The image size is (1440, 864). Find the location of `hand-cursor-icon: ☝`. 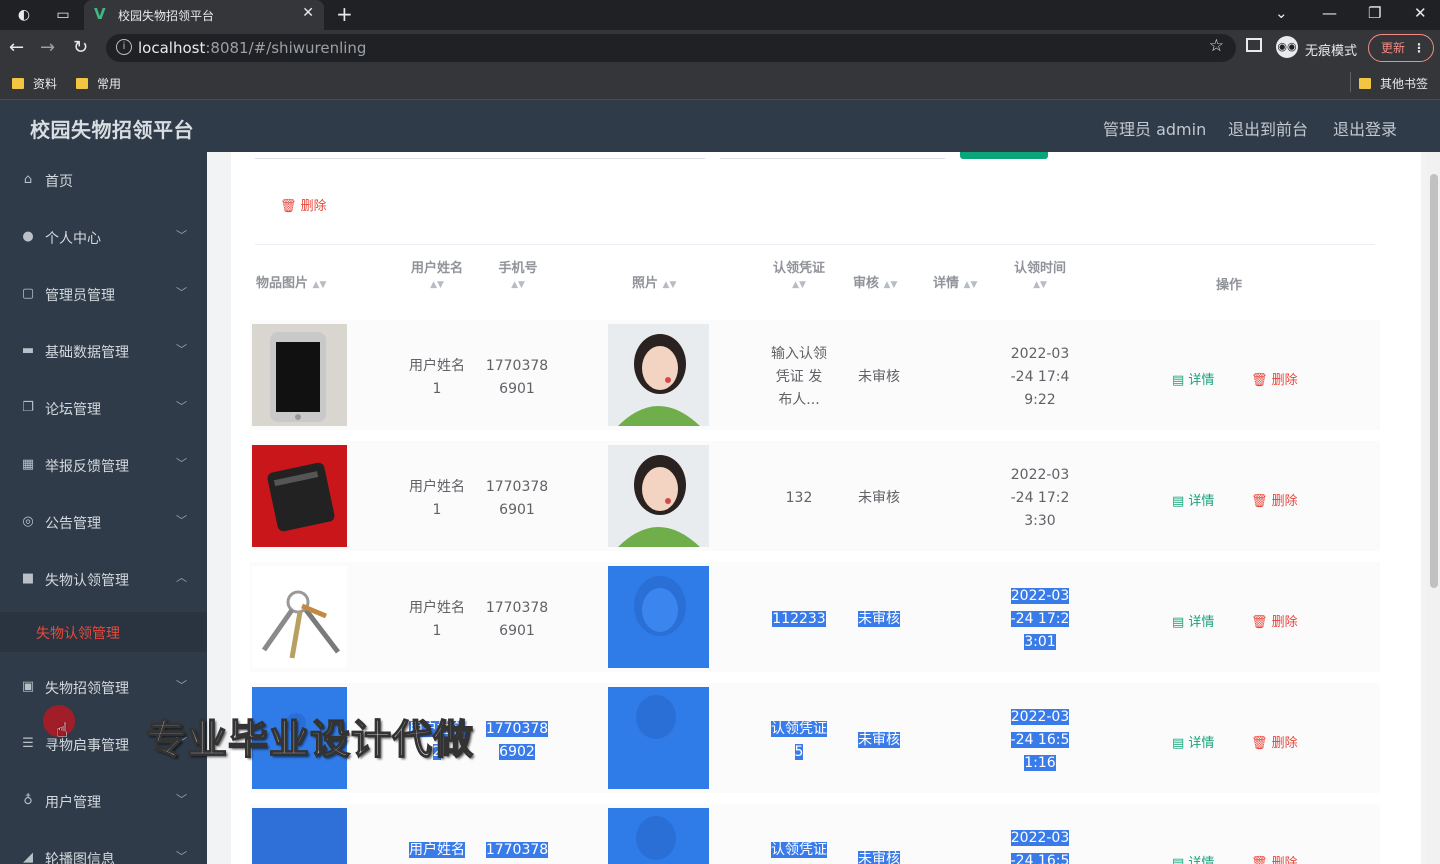

hand-cursor-icon: ☝ is located at coordinates (62, 730).